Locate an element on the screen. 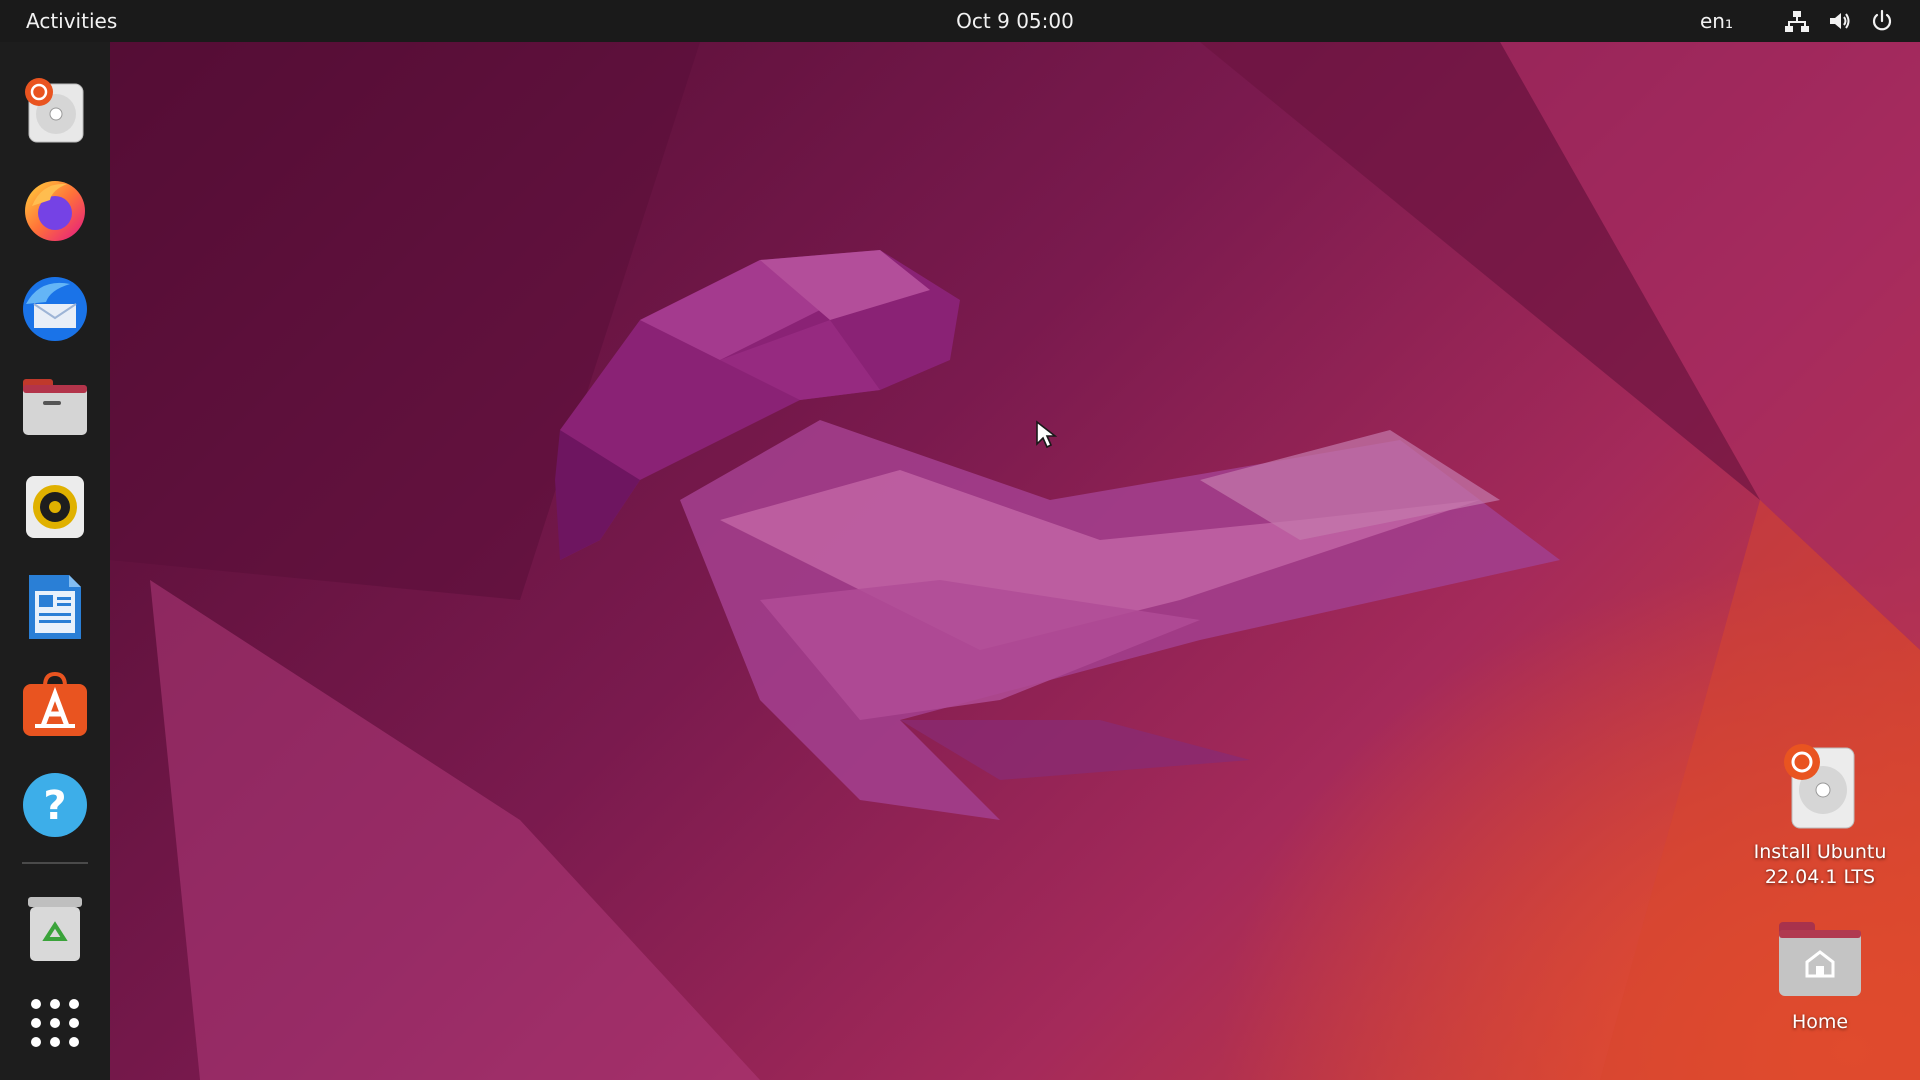  trash-icon is located at coordinates (55, 929).